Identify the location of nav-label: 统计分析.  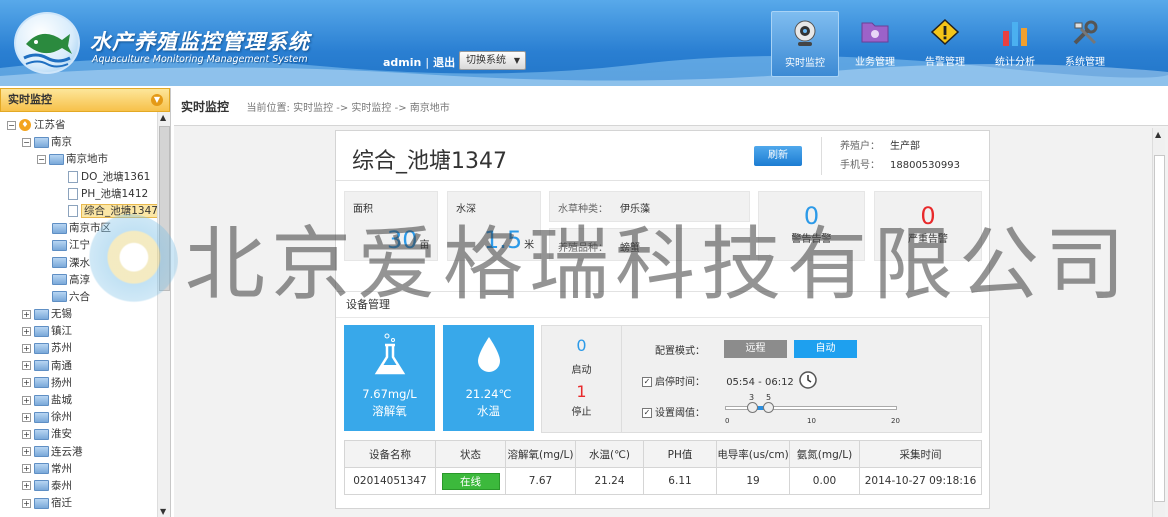
(1015, 62).